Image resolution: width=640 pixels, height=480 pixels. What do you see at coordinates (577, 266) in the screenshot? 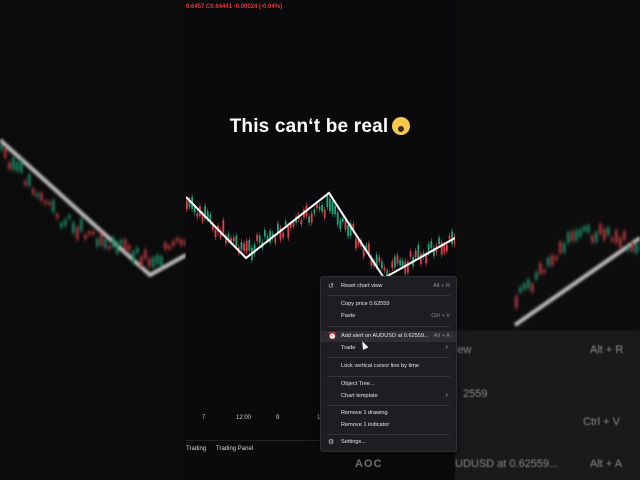
I see `right-candles` at bounding box center [577, 266].